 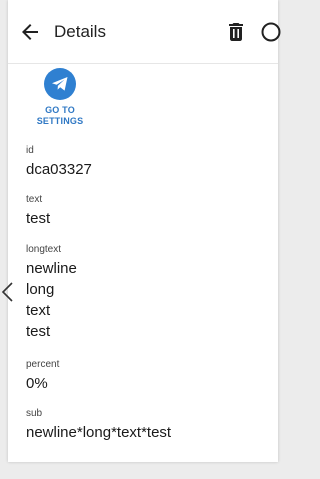 I want to click on back-button, so click(x=30, y=32).